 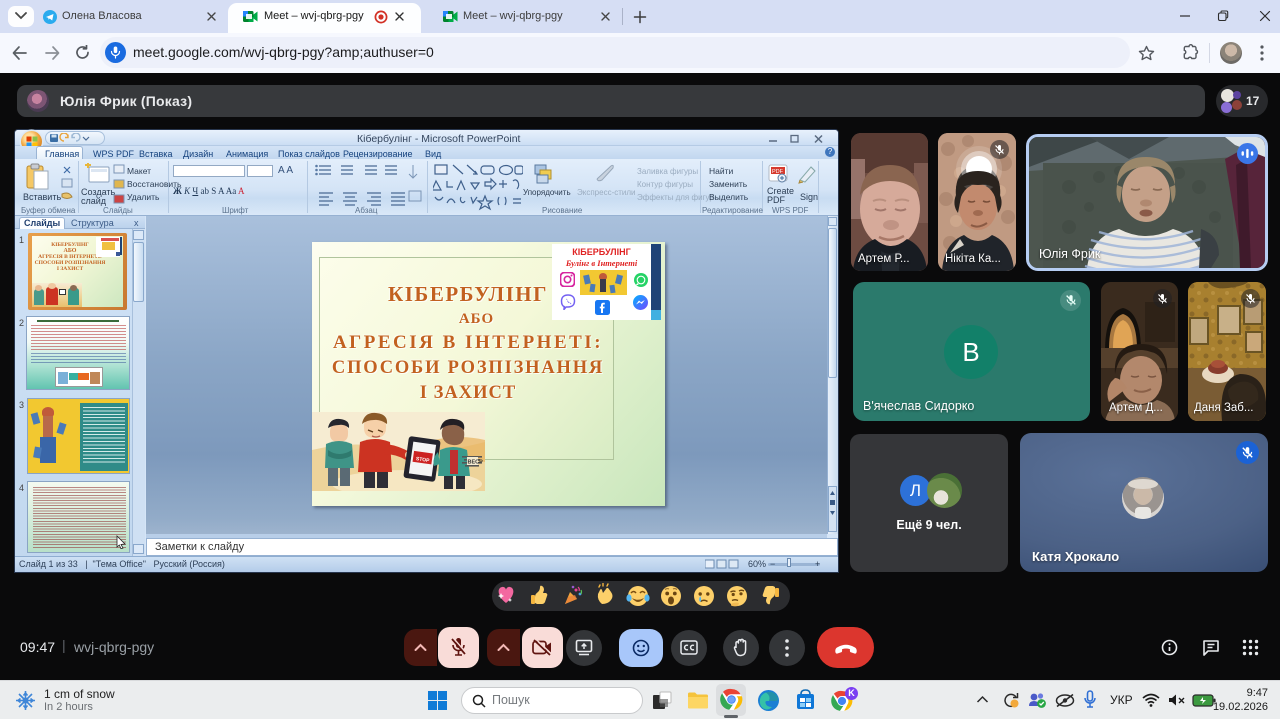 What do you see at coordinates (476, 463) in the screenshot?
I see `svg-text: ВЕСР` at bounding box center [476, 463].